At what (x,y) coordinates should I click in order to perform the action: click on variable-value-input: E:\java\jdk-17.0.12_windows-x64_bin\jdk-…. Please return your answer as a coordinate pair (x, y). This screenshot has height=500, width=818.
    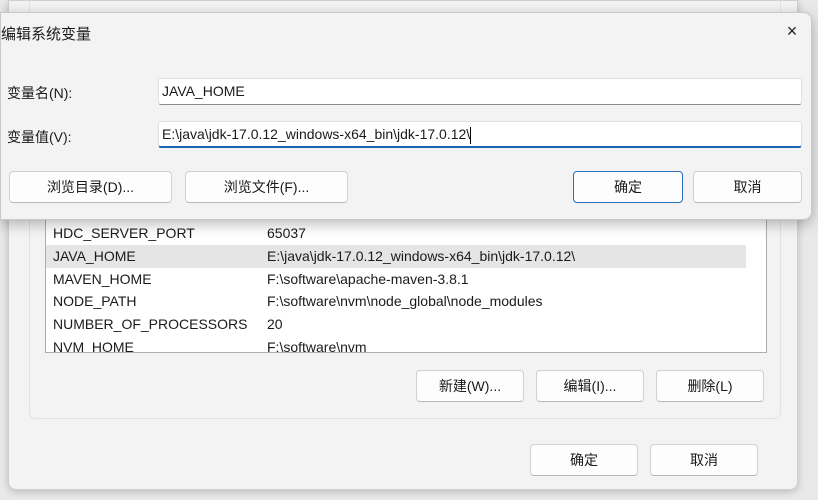
    Looking at the image, I should click on (480, 134).